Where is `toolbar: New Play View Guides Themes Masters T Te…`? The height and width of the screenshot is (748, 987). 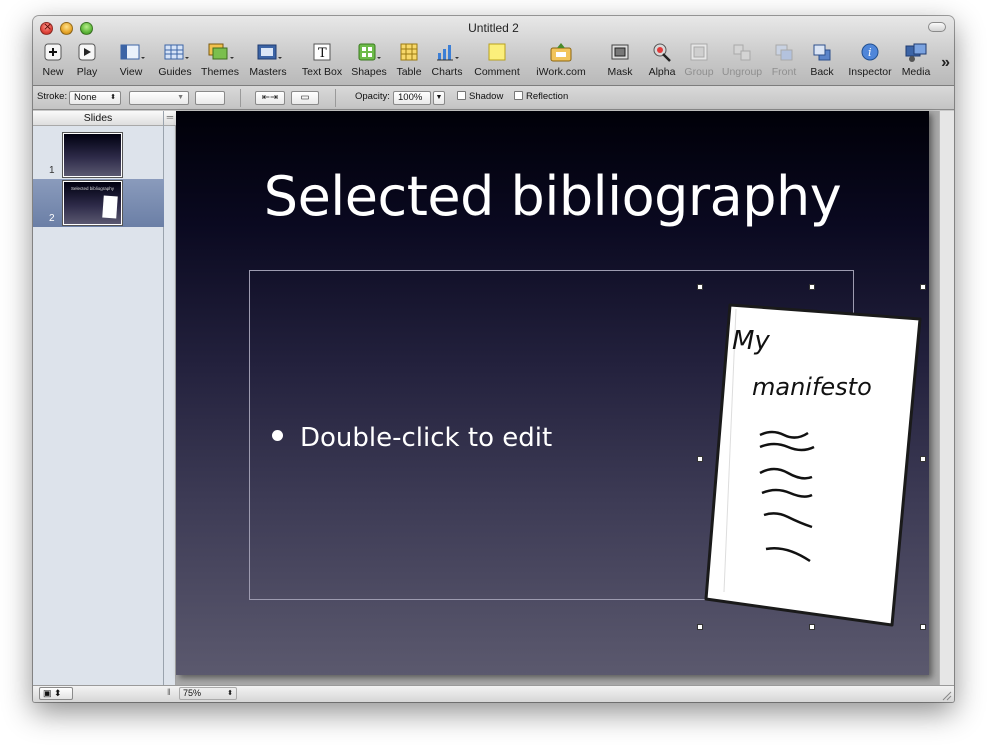 toolbar: New Play View Guides Themes Masters T Te… is located at coordinates (493, 62).